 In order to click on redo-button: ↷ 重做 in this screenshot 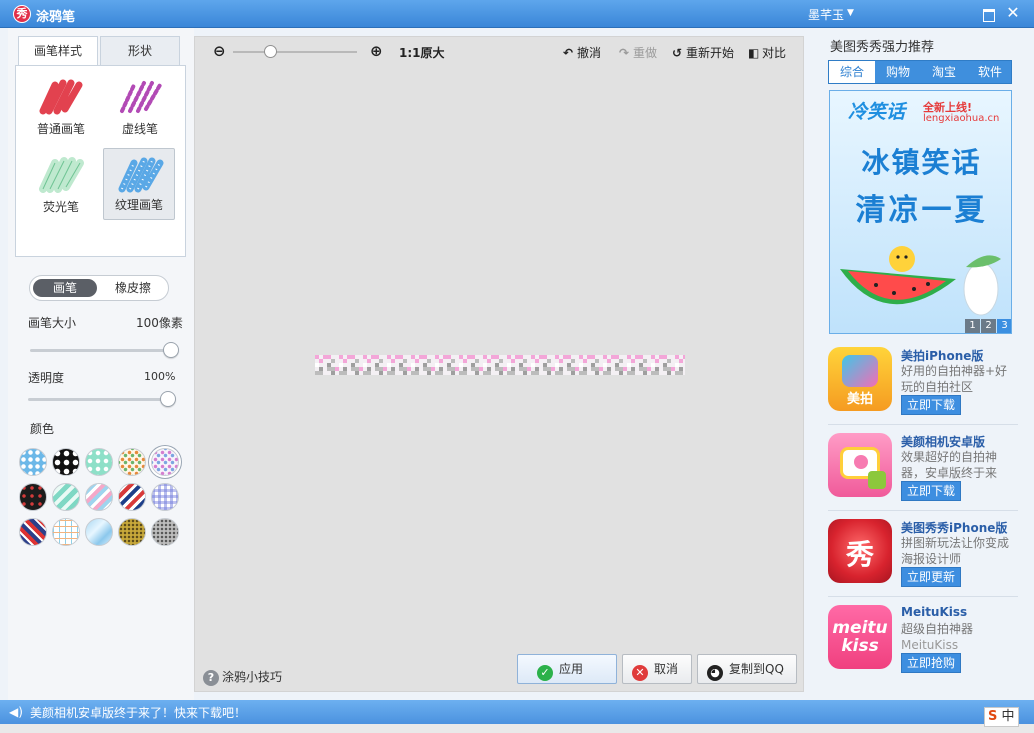, I will do `click(638, 52)`.